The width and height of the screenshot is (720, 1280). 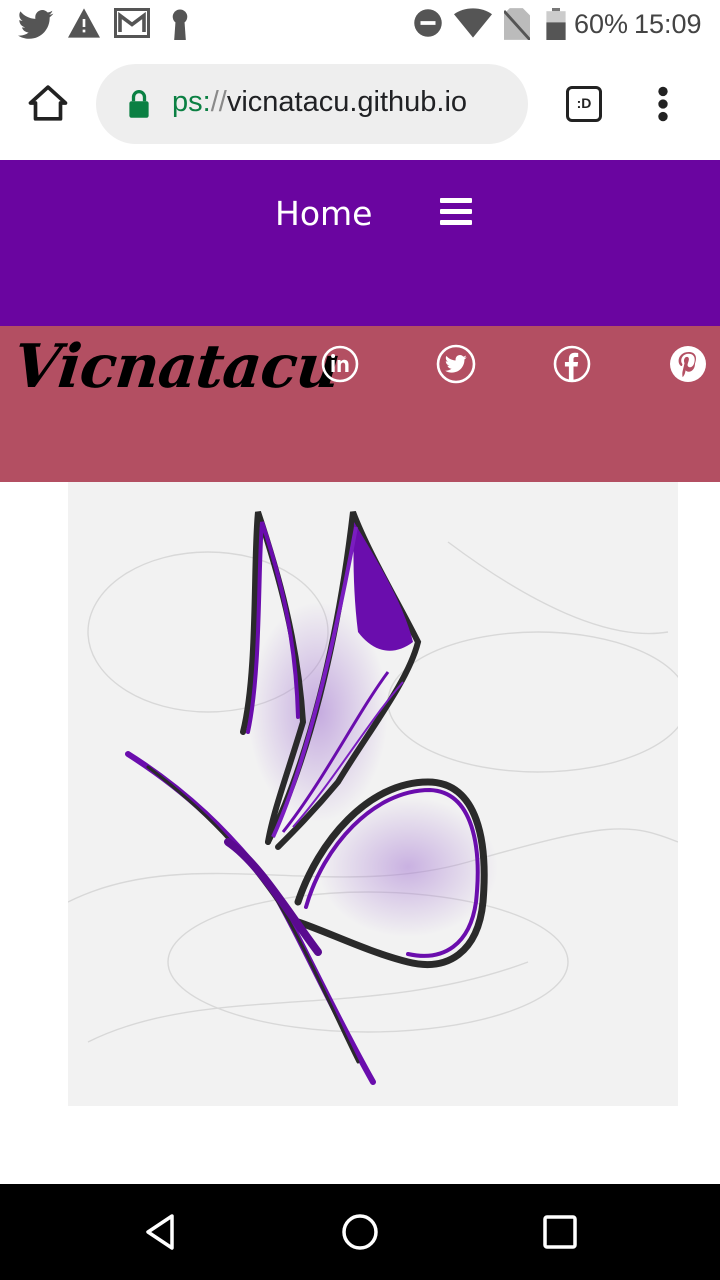 I want to click on browser-toolbar: ps://vicnatacu.github.io :D, so click(x=360, y=105).